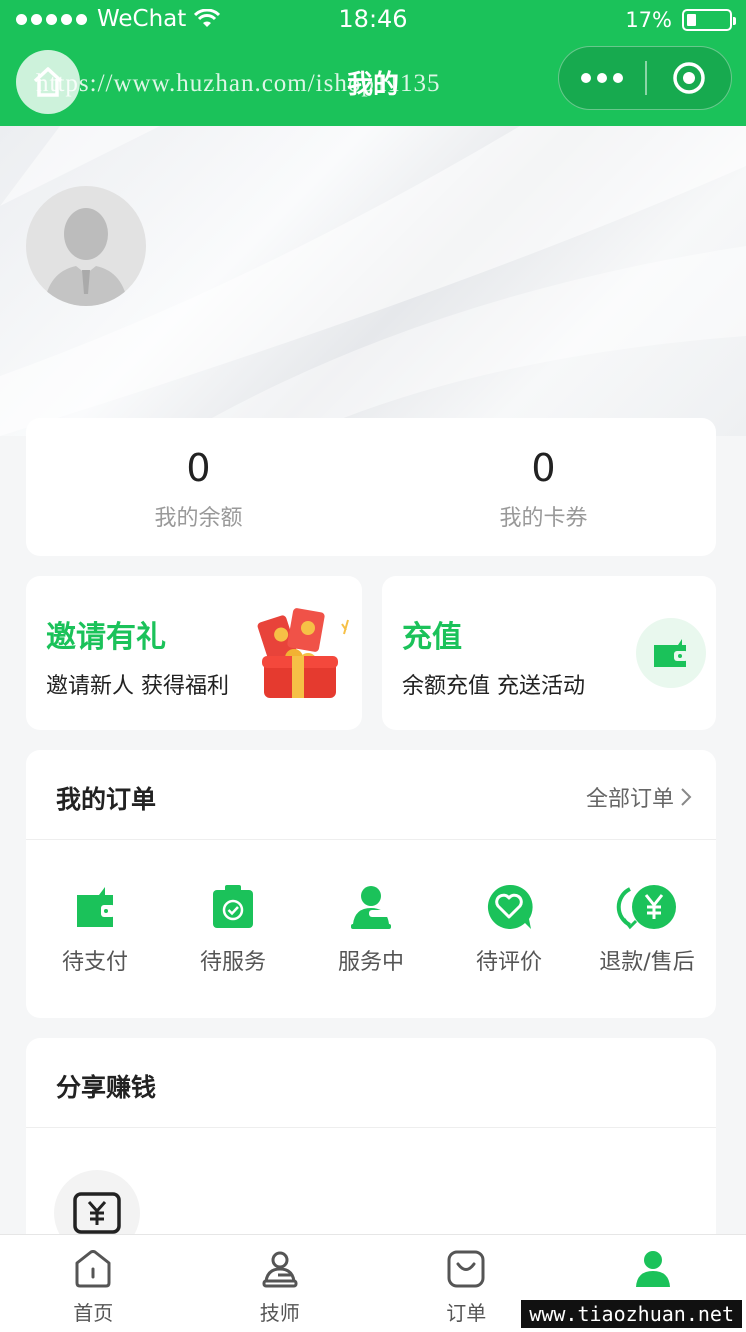 This screenshot has height=1332, width=746. I want to click on order-in-service: 服务中, so click(371, 929).